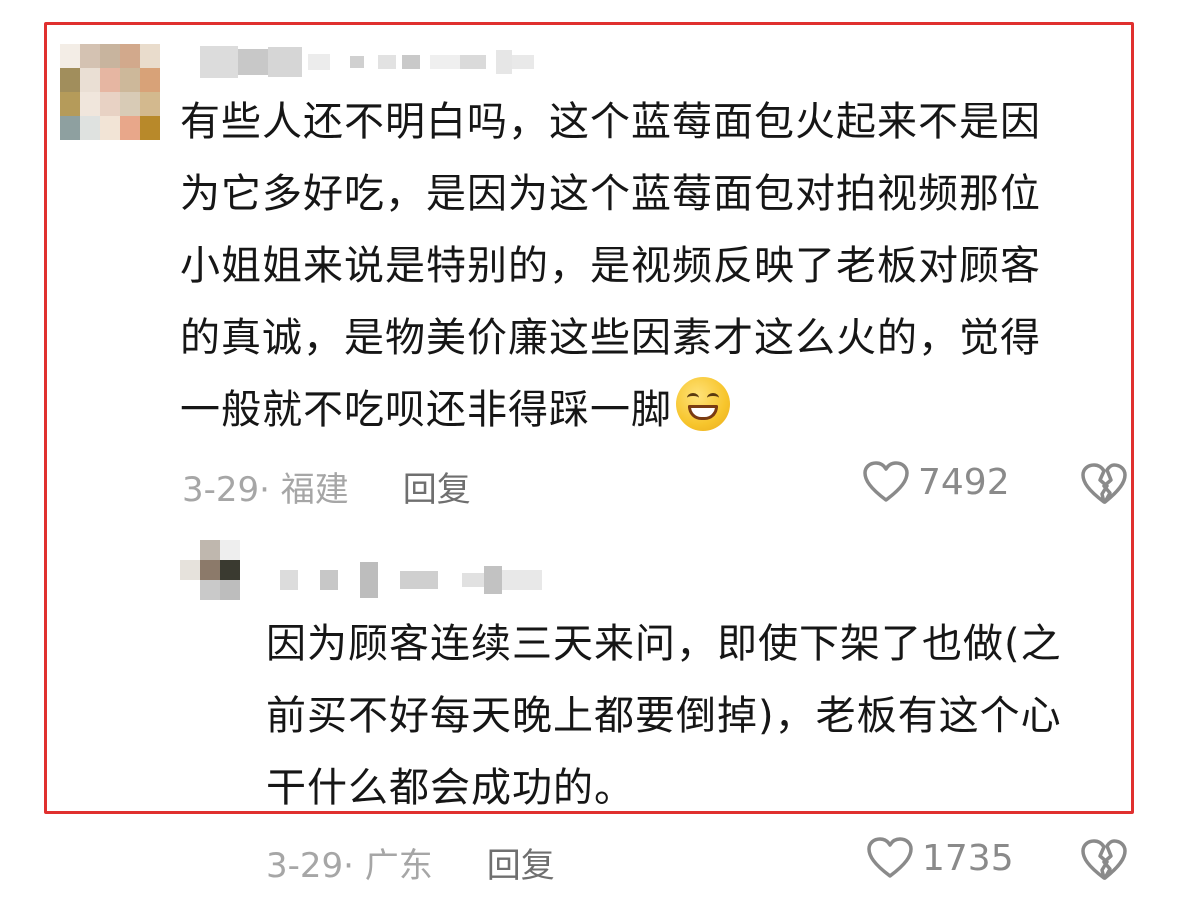 This screenshot has height=905, width=1179. What do you see at coordinates (610, 266) in the screenshot?
I see `comment-line: 小姐姐来说是特别的，是视频反映了老板对顾客` at bounding box center [610, 266].